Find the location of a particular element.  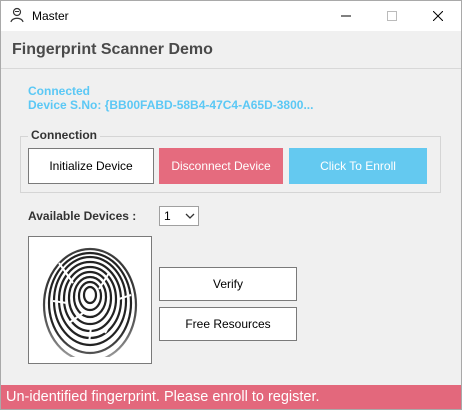

fingerprint-image is located at coordinates (90, 300).